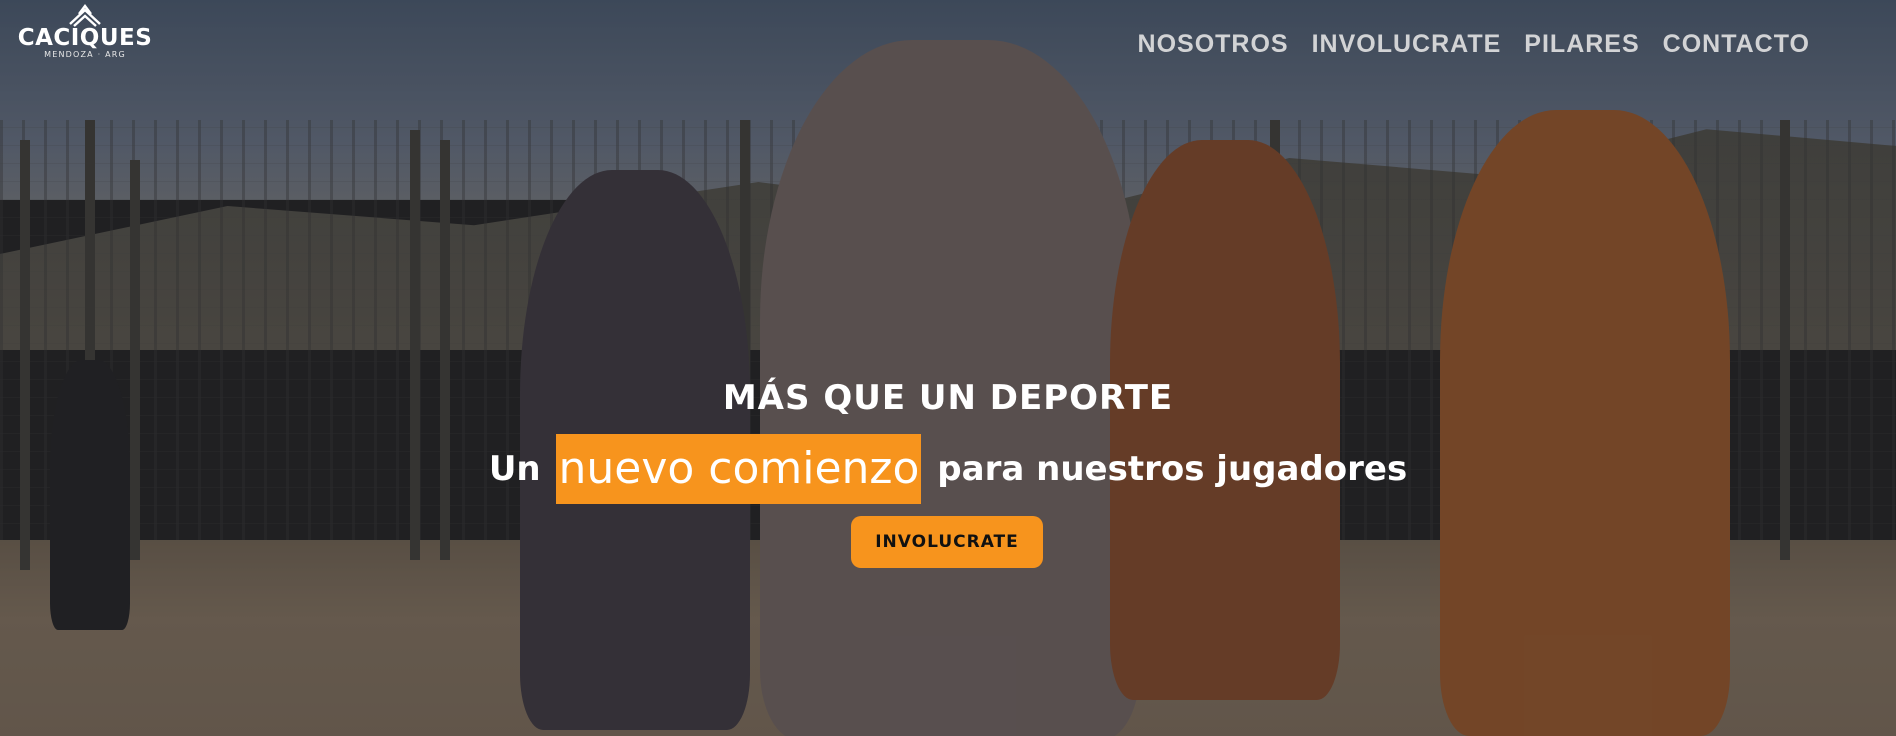  I want to click on nav-link-pilares: PILARES, so click(1581, 44).